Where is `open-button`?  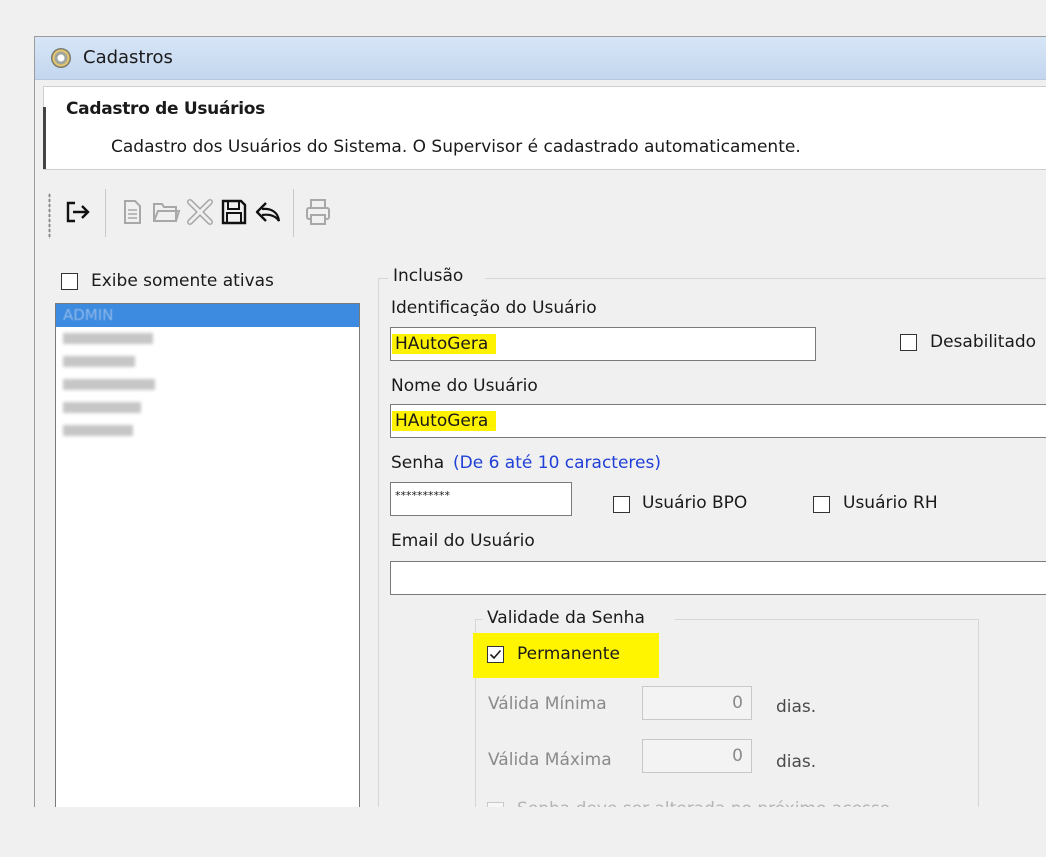
open-button is located at coordinates (166, 212).